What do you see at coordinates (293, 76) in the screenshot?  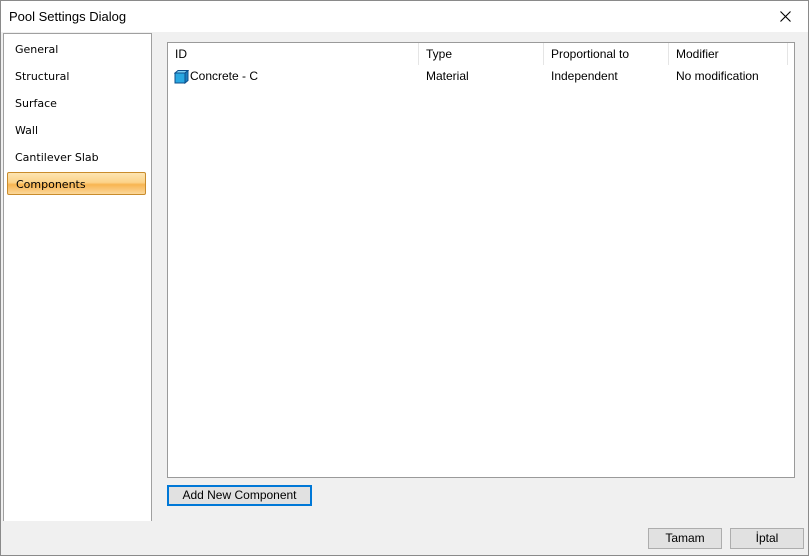 I see `cell-id: Concrete - C` at bounding box center [293, 76].